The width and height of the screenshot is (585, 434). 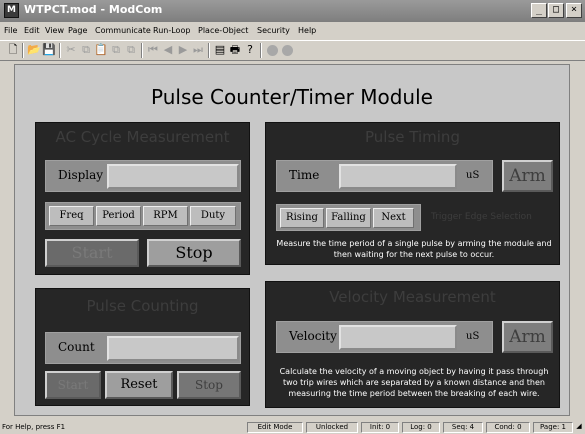 I want to click on display-field-group: Display, so click(x=143, y=176).